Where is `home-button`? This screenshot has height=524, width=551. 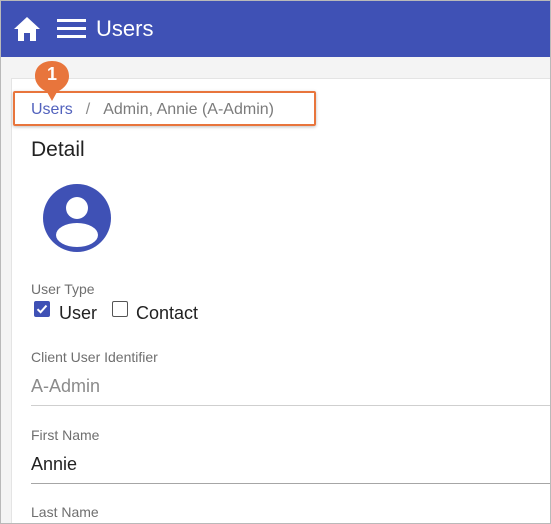 home-button is located at coordinates (27, 29).